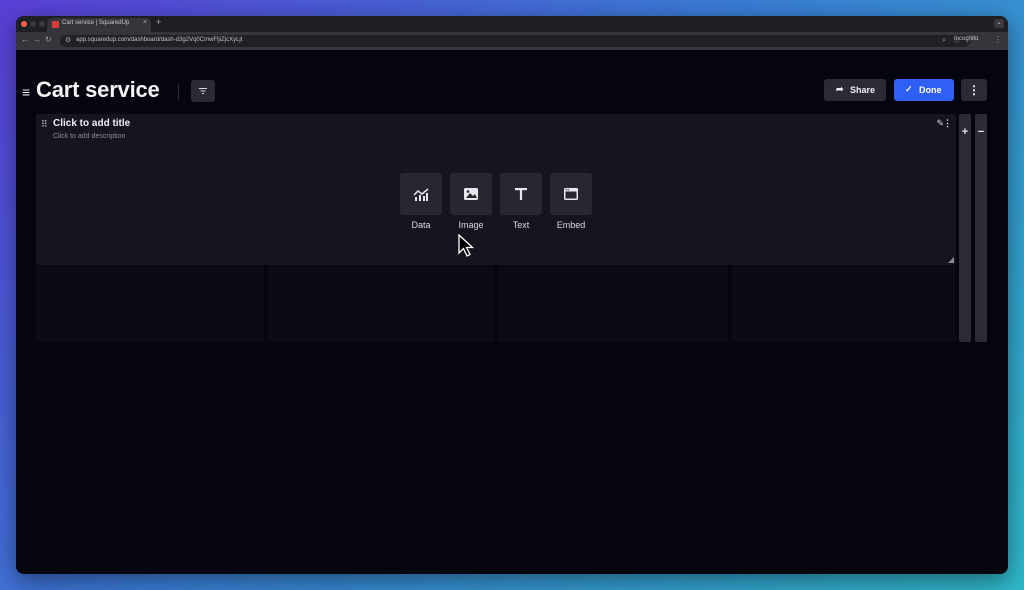 Image resolution: width=1024 pixels, height=590 pixels. Describe the element at coordinates (998, 39) in the screenshot. I see `browser-menu-icon: ⋮` at that location.